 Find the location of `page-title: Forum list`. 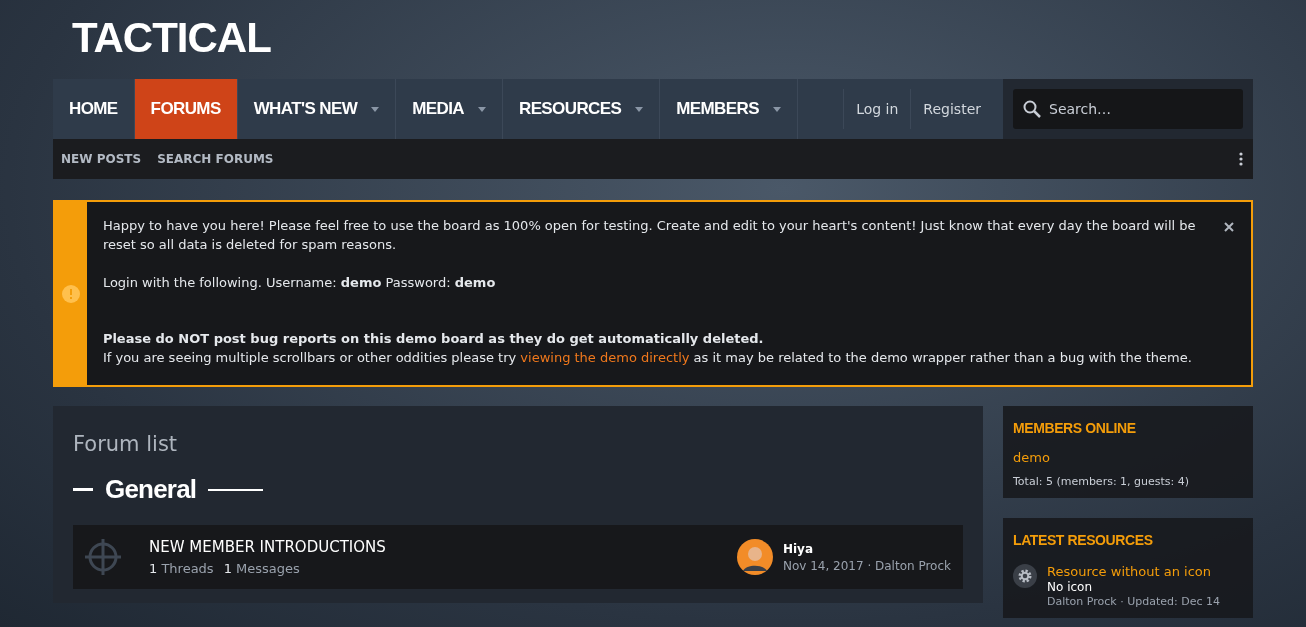

page-title: Forum list is located at coordinates (126, 444).